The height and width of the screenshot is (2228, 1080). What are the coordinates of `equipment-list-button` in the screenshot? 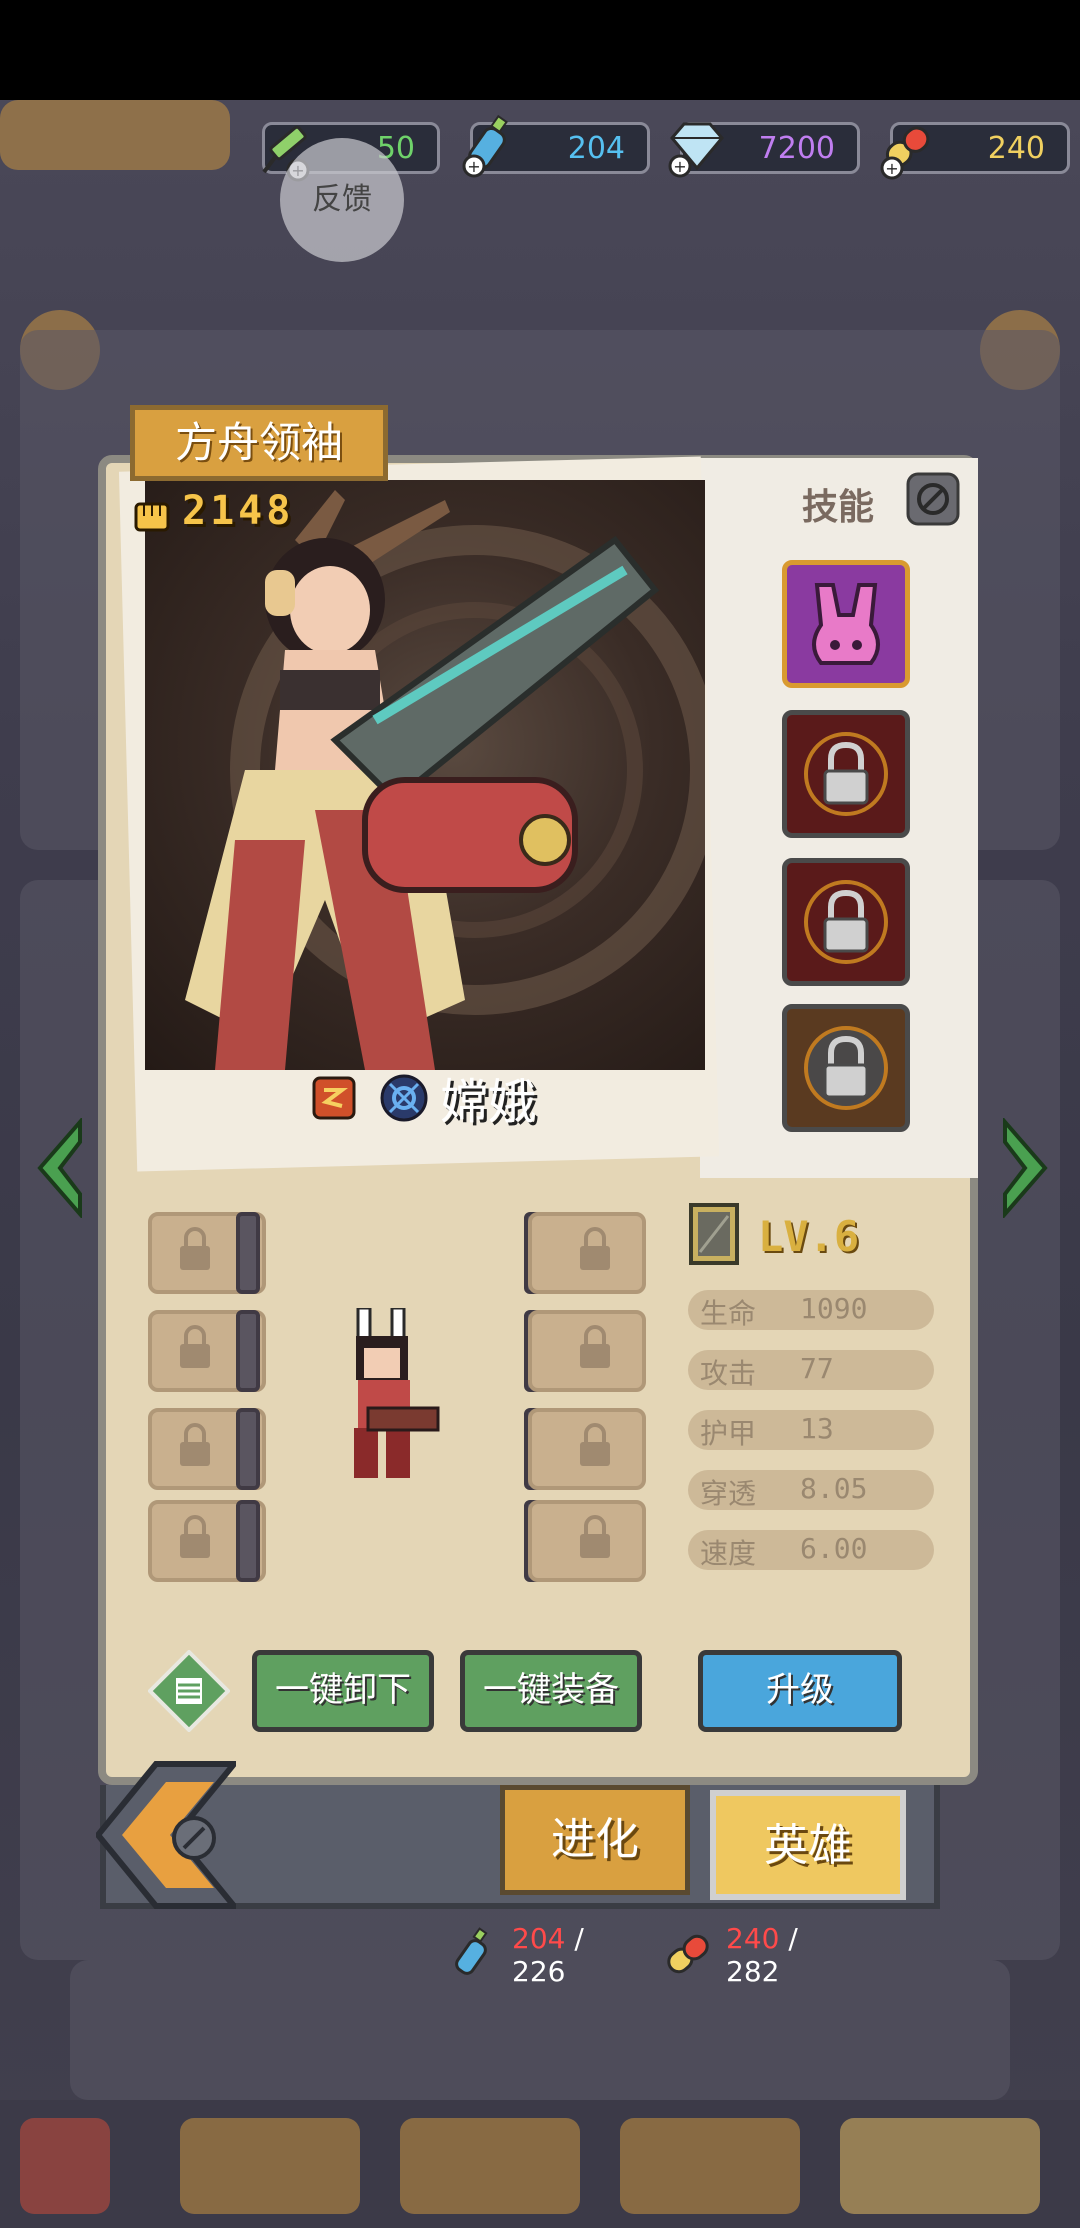 It's located at (189, 1691).